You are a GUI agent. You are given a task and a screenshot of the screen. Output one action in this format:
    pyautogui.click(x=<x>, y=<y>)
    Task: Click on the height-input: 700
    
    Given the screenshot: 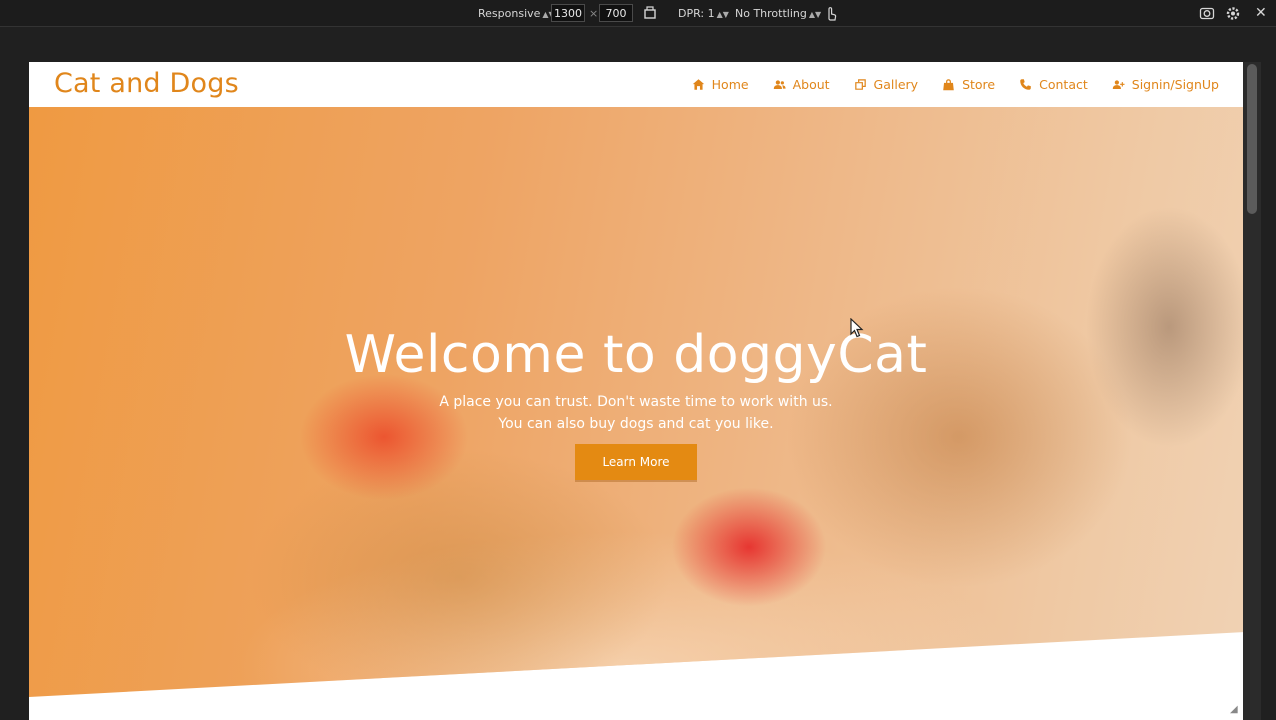 What is the action you would take?
    pyautogui.click(x=616, y=13)
    